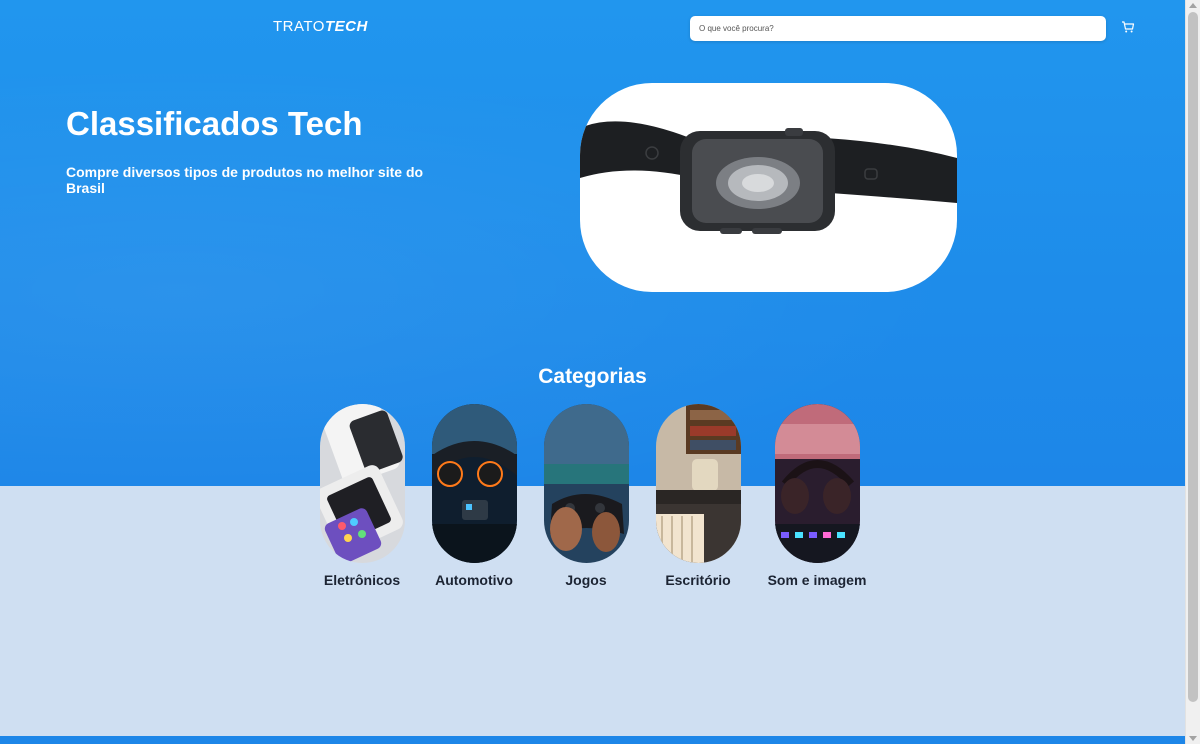  I want to click on phones-and-watch-photo, so click(362, 483).